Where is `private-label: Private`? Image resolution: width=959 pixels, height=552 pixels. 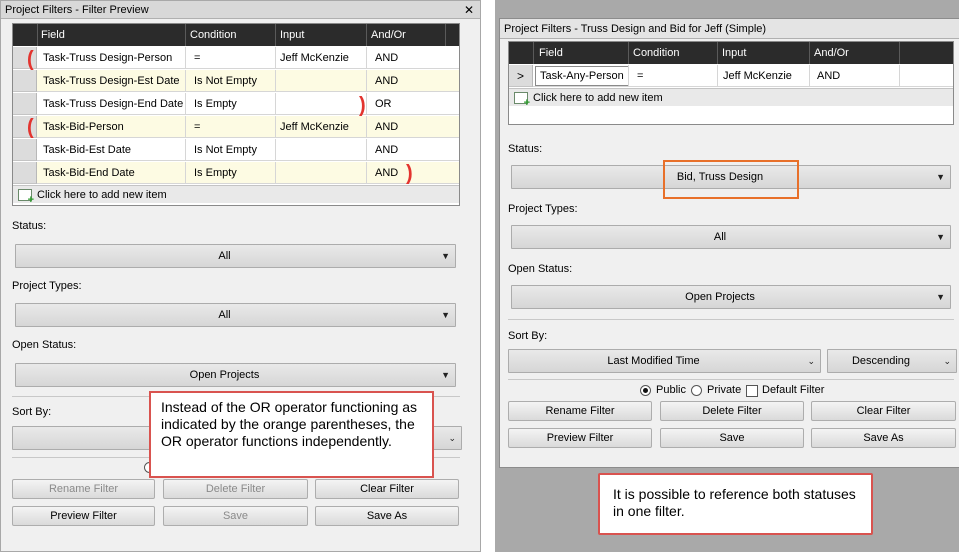 private-label: Private is located at coordinates (724, 390).